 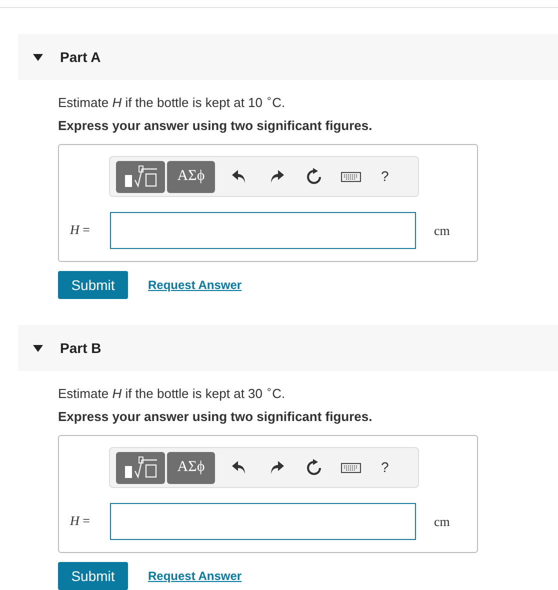 What do you see at coordinates (81, 348) in the screenshot?
I see `part-title: Part B` at bounding box center [81, 348].